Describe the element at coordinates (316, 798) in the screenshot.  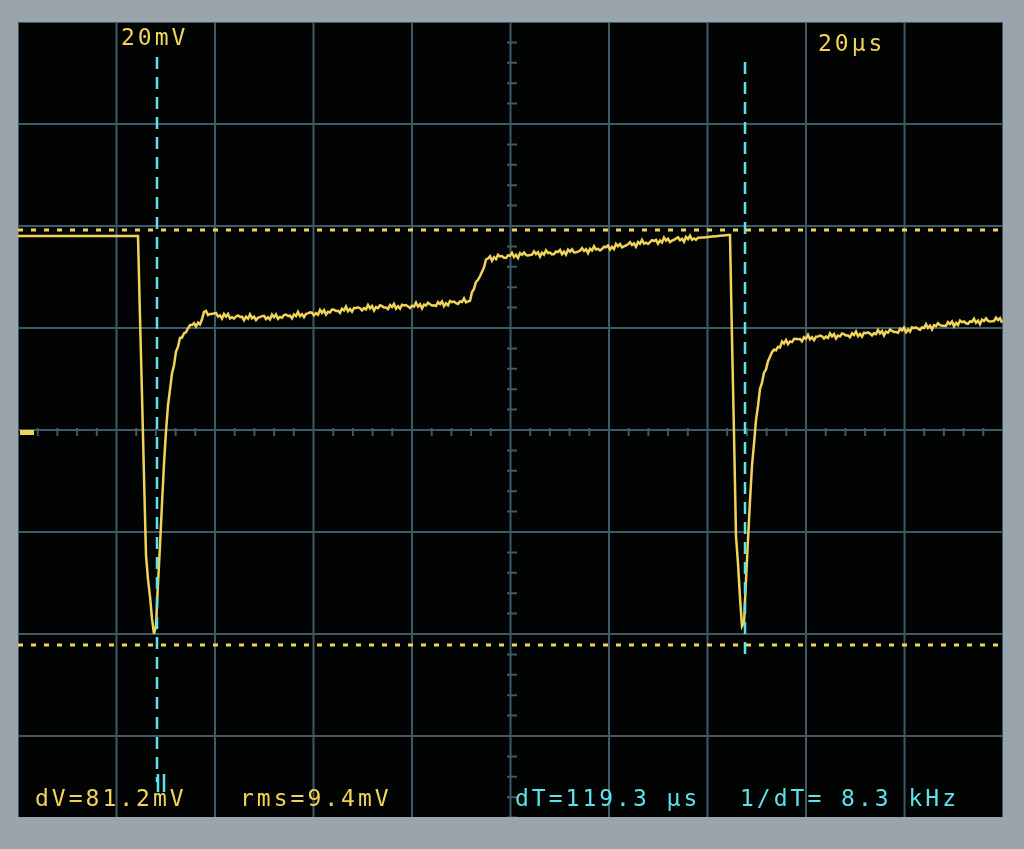
I see `measurement-readout: rms=9.4mV` at that location.